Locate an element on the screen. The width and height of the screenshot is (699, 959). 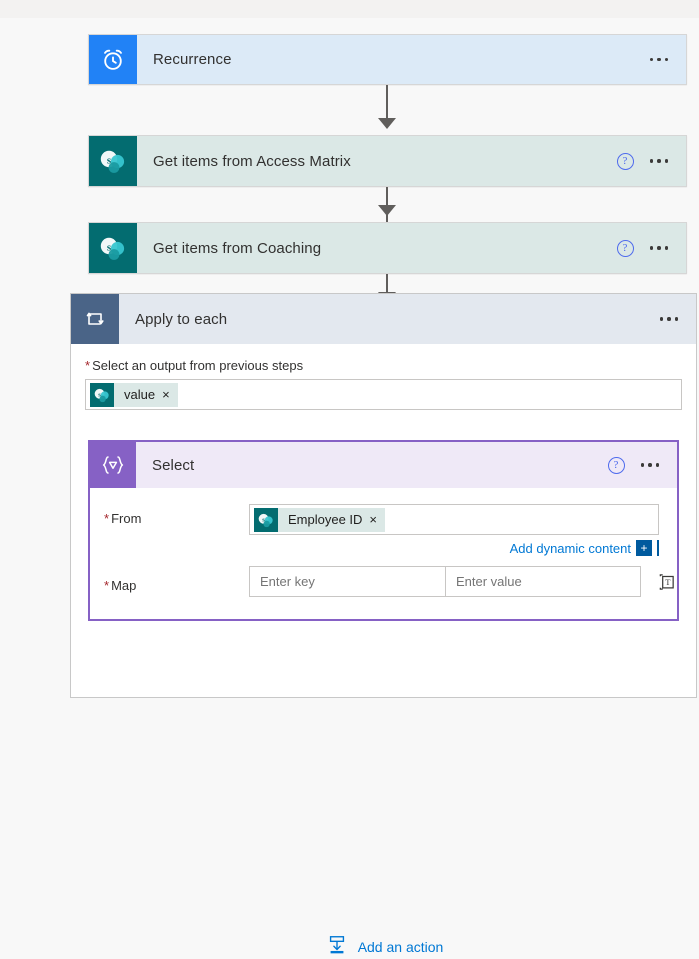
select-from-control: s Employee ID × is located at coordinates (454, 519).